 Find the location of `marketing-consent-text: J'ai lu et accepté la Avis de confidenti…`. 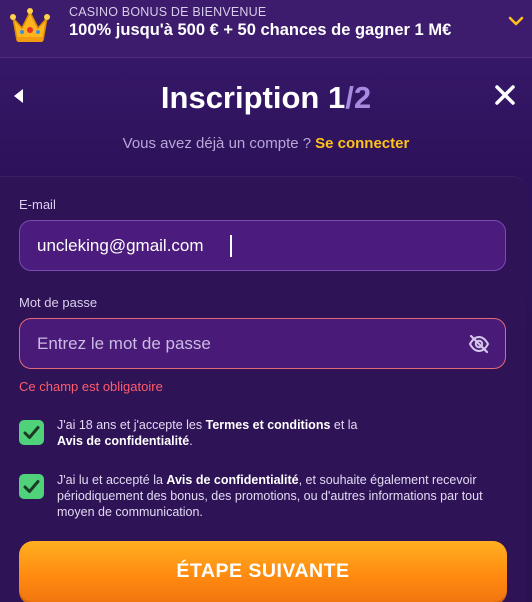

marketing-consent-text: J'ai lu et accepté la Avis de confidenti… is located at coordinates (270, 496).